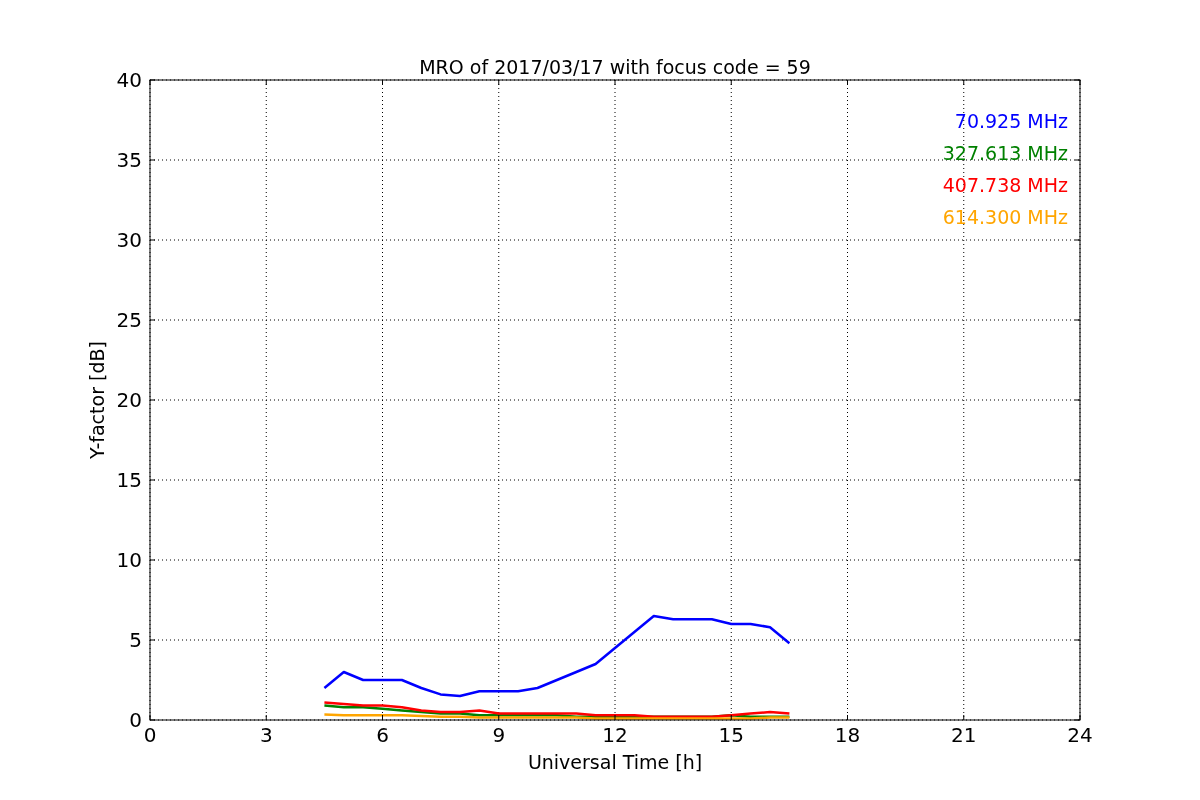  Describe the element at coordinates (847, 735) in the screenshot. I see `tick-label: 18` at that location.